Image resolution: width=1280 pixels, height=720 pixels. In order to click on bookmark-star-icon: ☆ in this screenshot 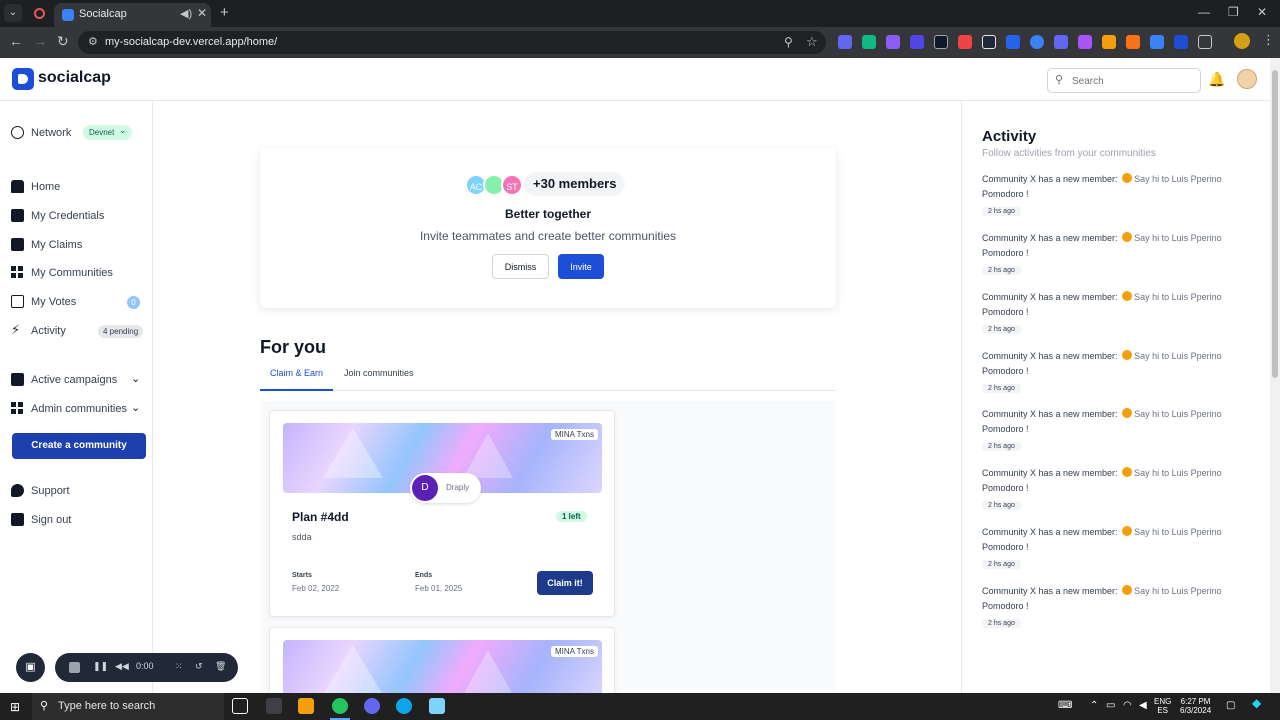, I will do `click(812, 42)`.